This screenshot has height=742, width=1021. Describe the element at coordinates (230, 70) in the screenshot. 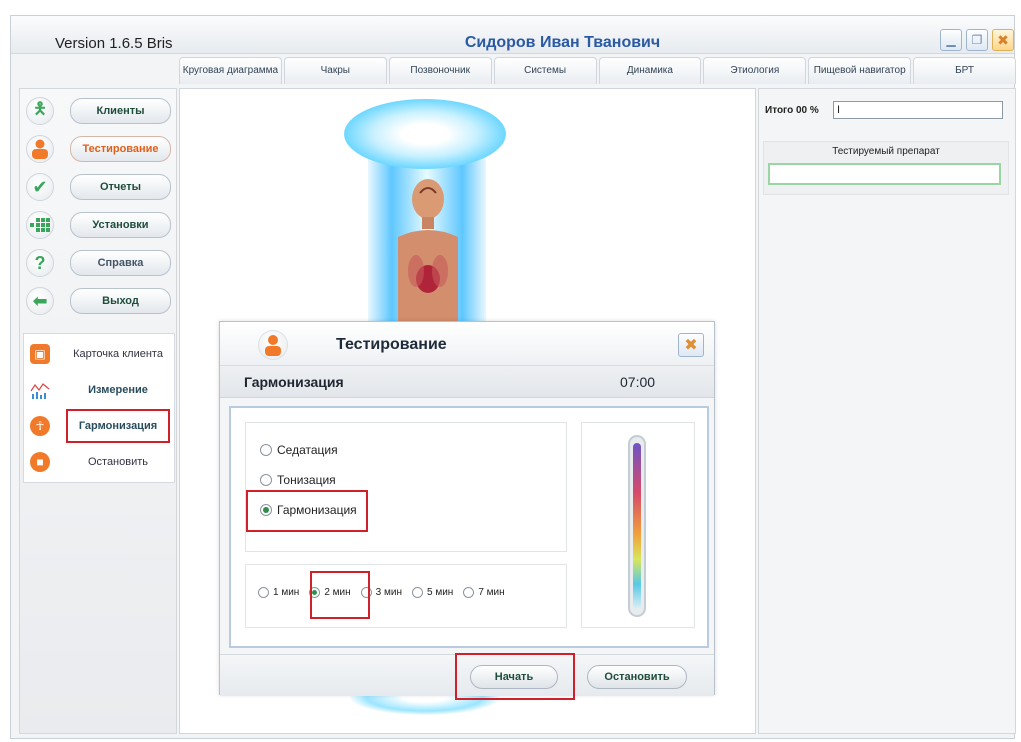

I see `tab-circular-diagram: Круговая диаграмма` at that location.